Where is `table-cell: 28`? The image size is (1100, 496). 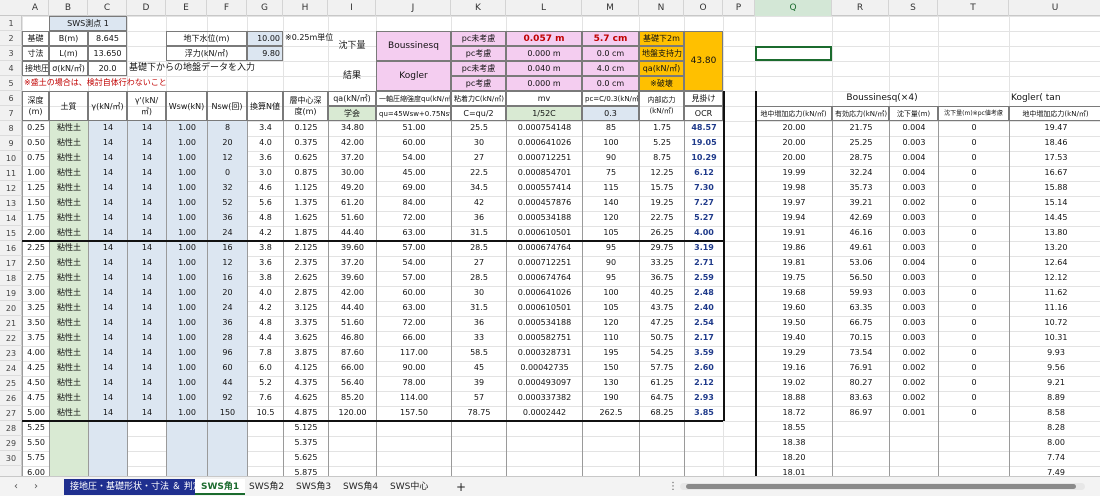 table-cell: 28 is located at coordinates (227, 338).